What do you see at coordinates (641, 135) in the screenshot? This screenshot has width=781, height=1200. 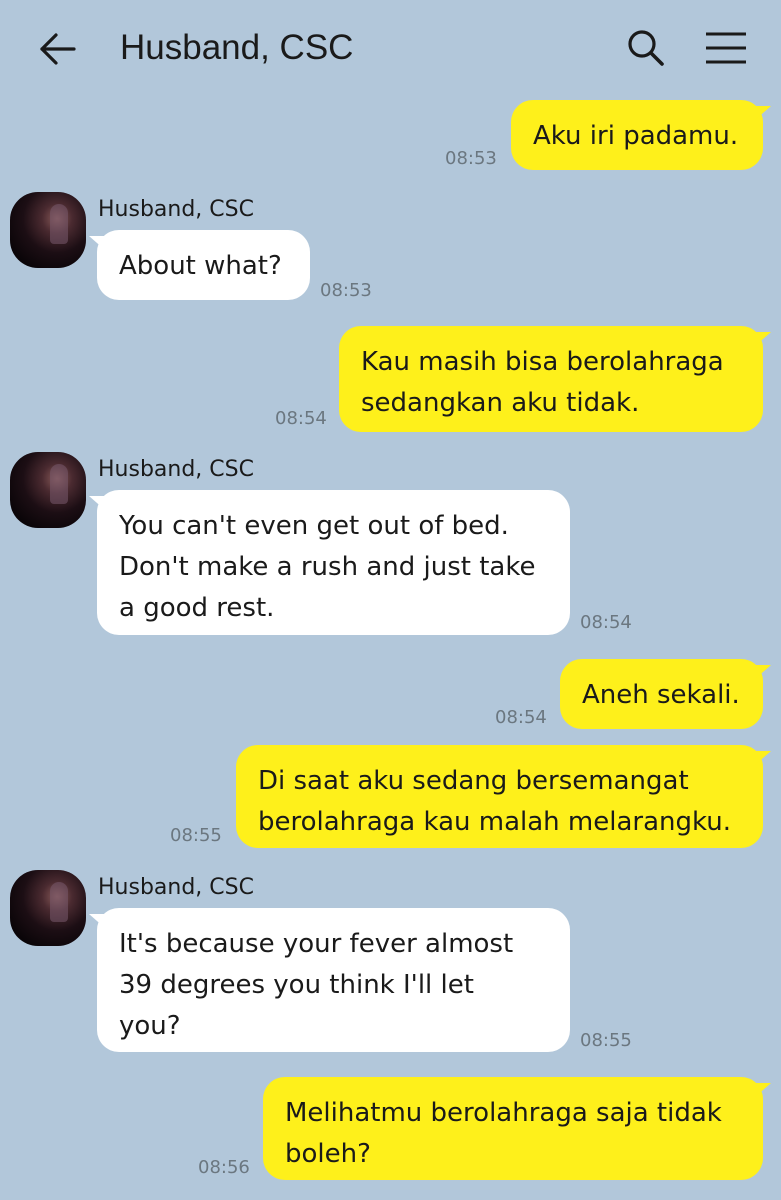 I see `my-message-bubble: Aku iri padamu.` at bounding box center [641, 135].